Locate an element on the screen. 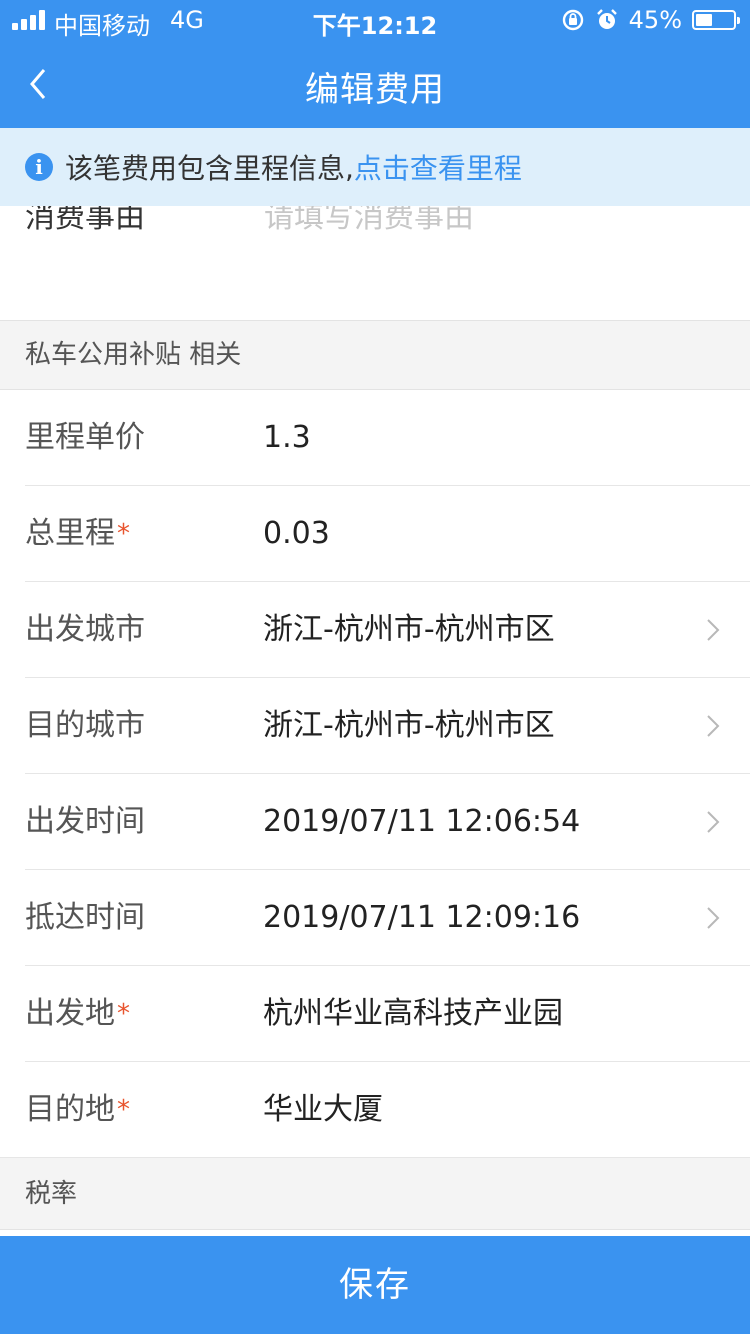 This screenshot has width=750, height=1334. form-row: 出发地* 杭州华业高科技产业园 is located at coordinates (375, 1014).